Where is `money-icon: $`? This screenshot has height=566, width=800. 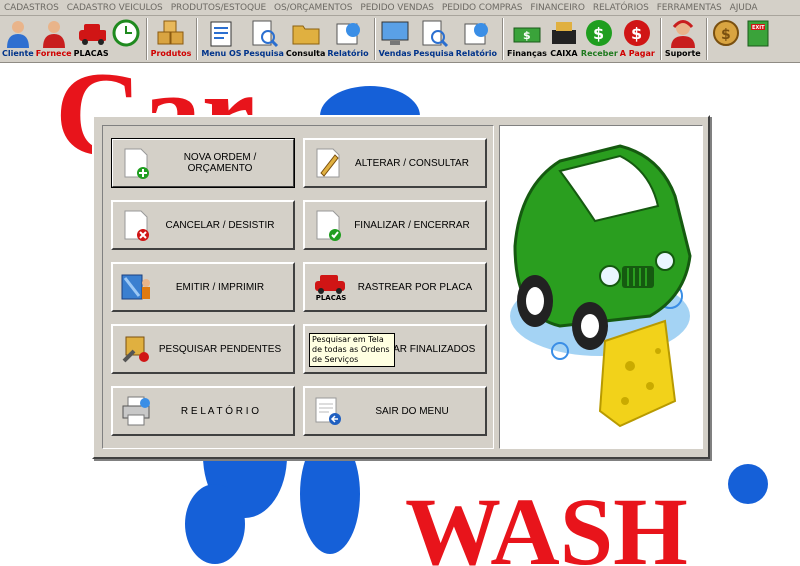
money-icon: $ is located at coordinates (527, 33).